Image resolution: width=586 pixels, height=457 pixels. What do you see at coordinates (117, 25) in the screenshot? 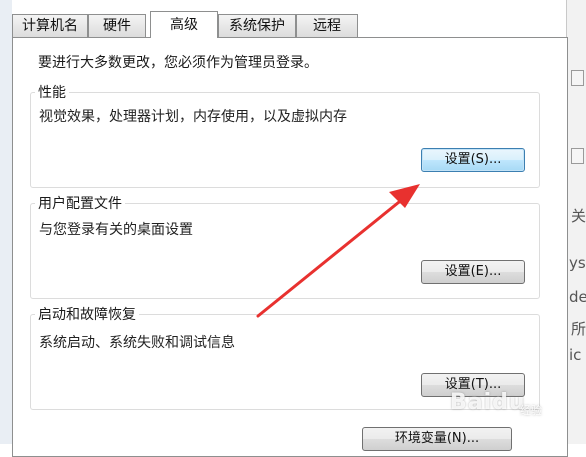
I see `tab-hardware: 硬件` at bounding box center [117, 25].